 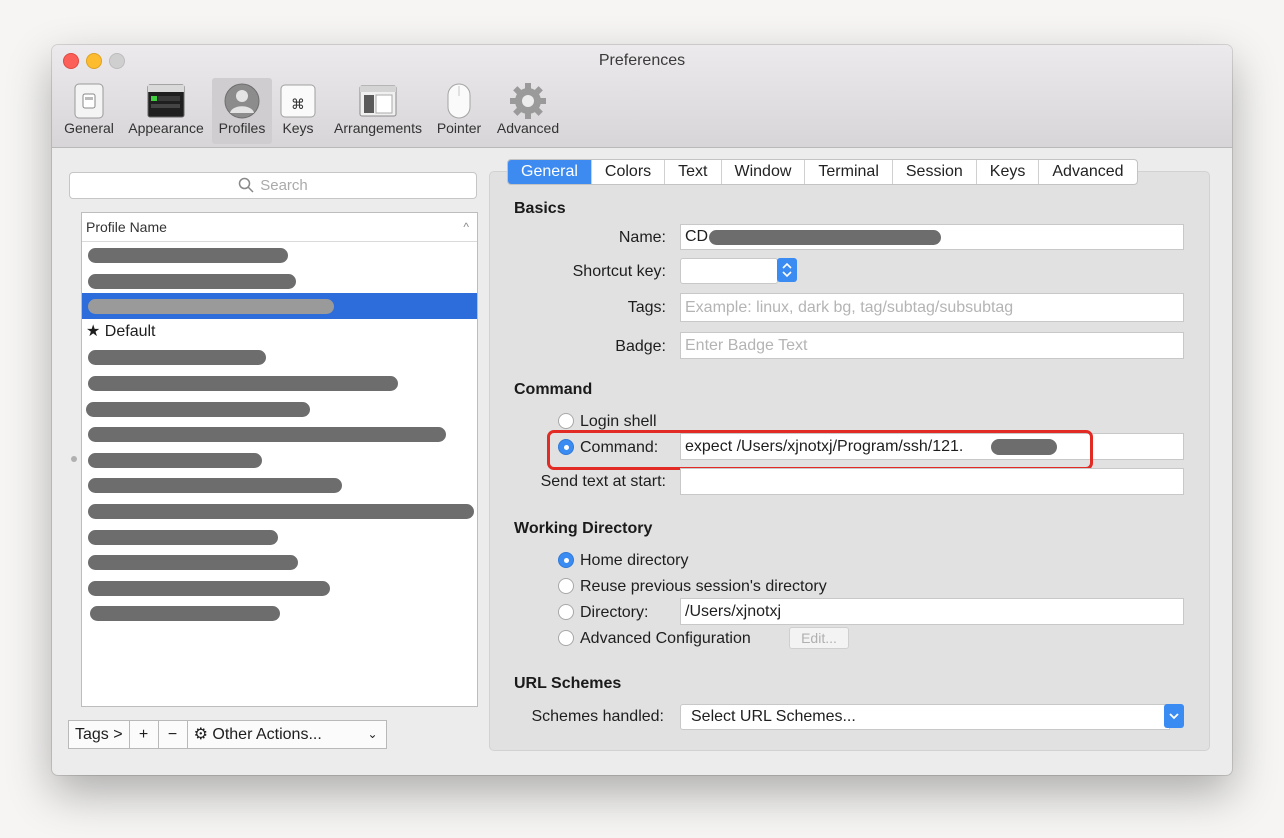 What do you see at coordinates (143, 734) in the screenshot?
I see `add-profile-button: +` at bounding box center [143, 734].